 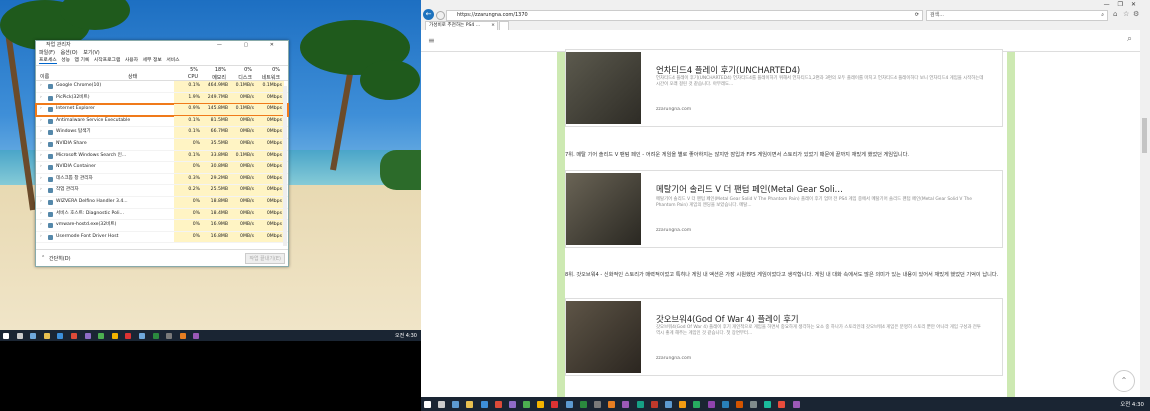 I want to click on close-icon: ✕, so click(x=1137, y=4).